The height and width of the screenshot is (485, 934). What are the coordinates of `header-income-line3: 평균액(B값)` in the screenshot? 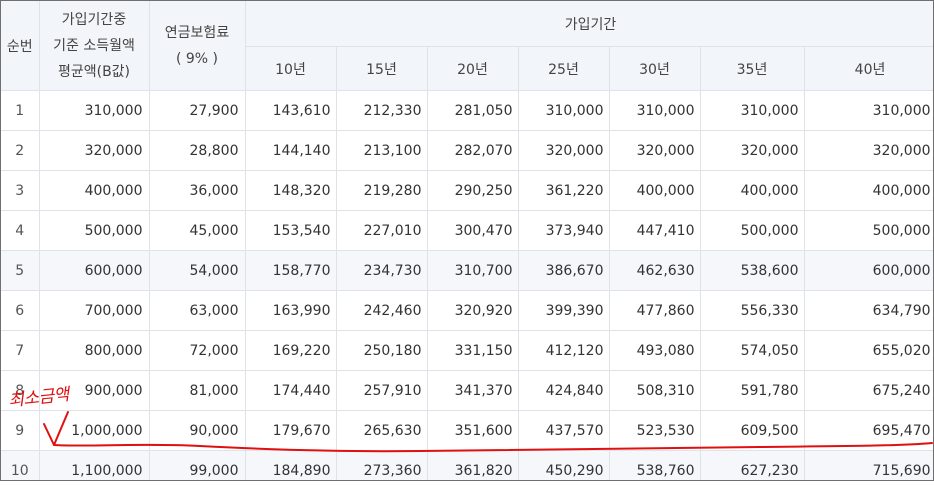 It's located at (94, 71).